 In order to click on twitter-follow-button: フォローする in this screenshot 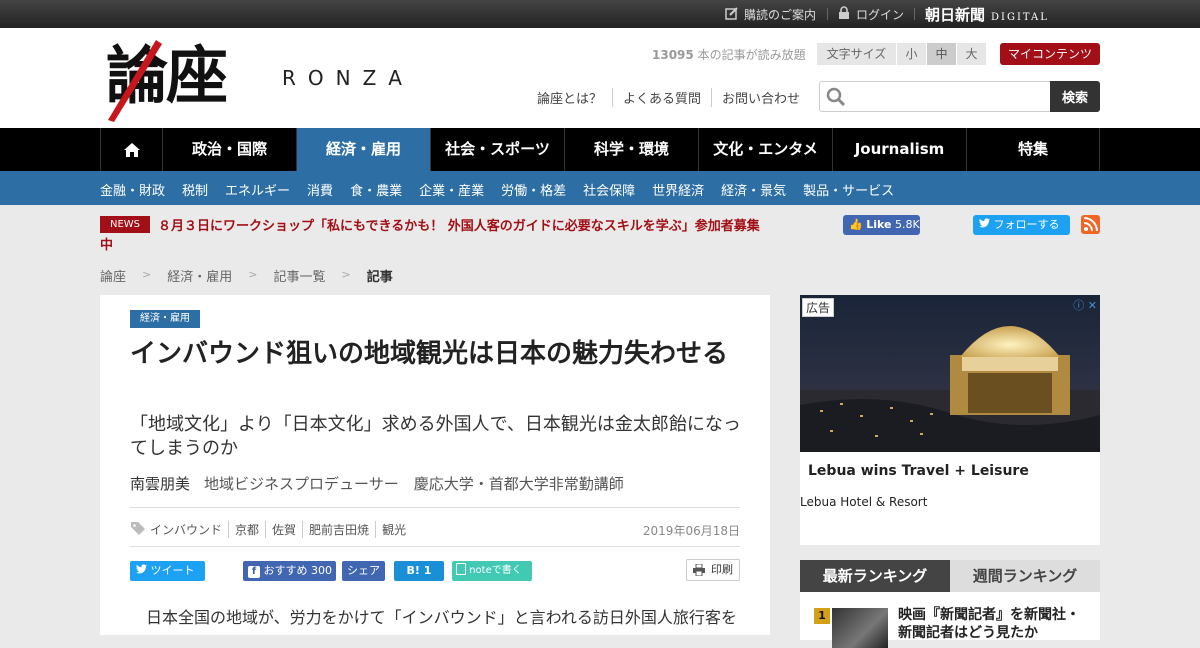, I will do `click(1021, 225)`.